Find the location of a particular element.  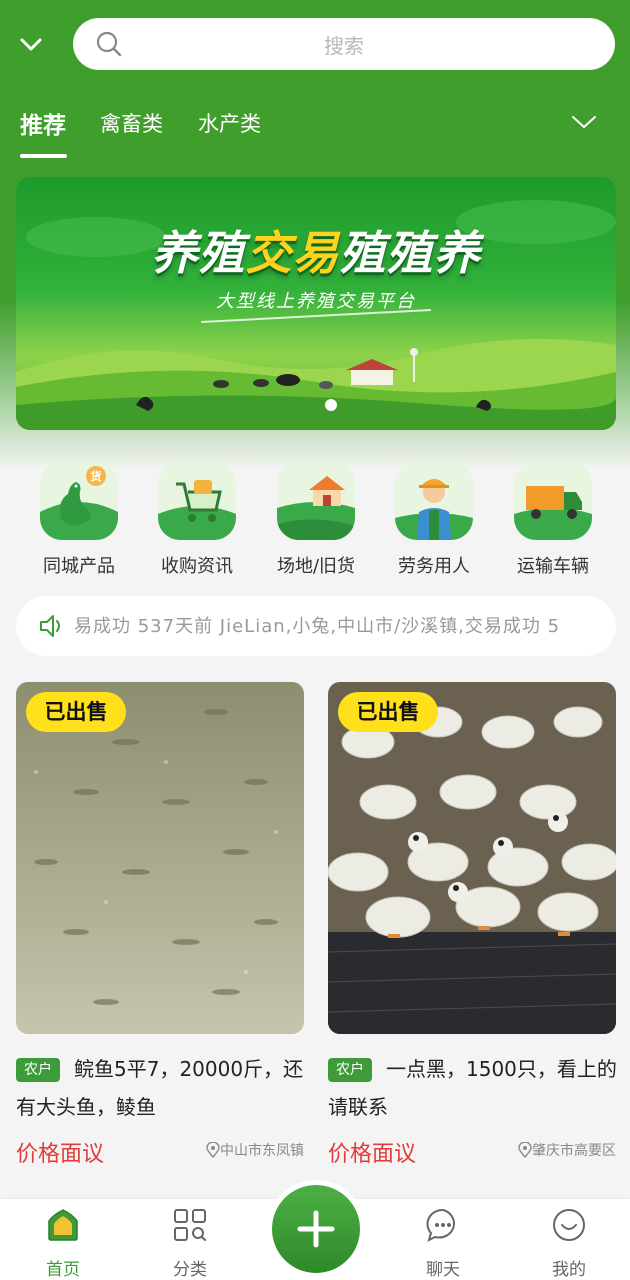

chat-icon is located at coordinates (440, 1225).